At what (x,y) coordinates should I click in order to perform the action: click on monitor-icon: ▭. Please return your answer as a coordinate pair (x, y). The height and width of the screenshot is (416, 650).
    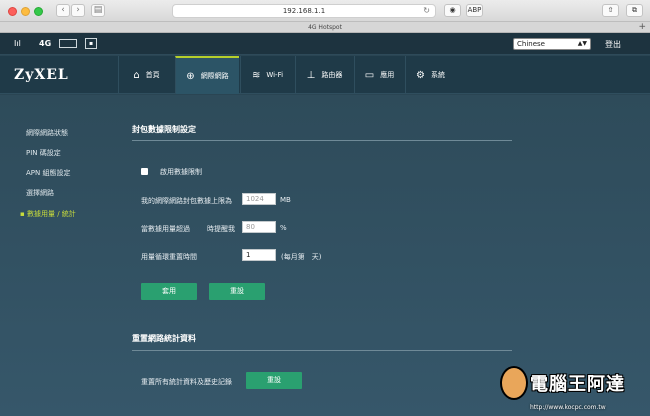
    Looking at the image, I should click on (369, 75).